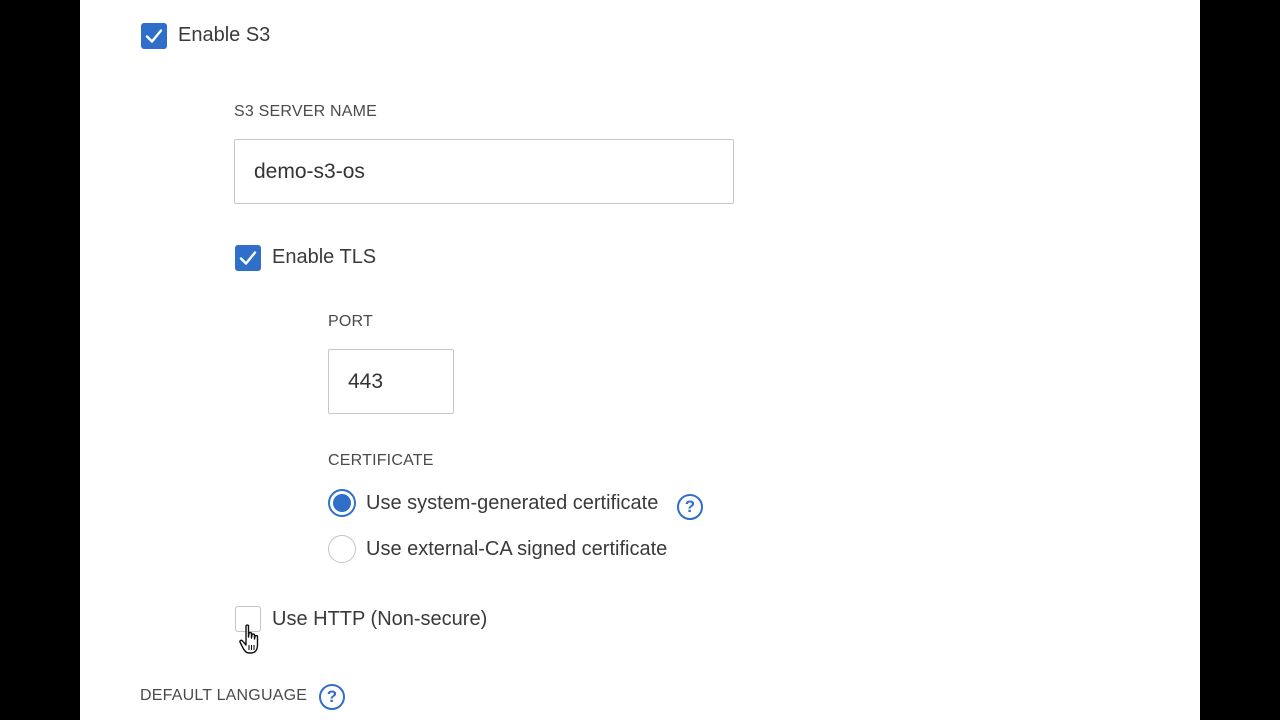  What do you see at coordinates (381, 460) in the screenshot?
I see `certificate-label: CERTIFICATE` at bounding box center [381, 460].